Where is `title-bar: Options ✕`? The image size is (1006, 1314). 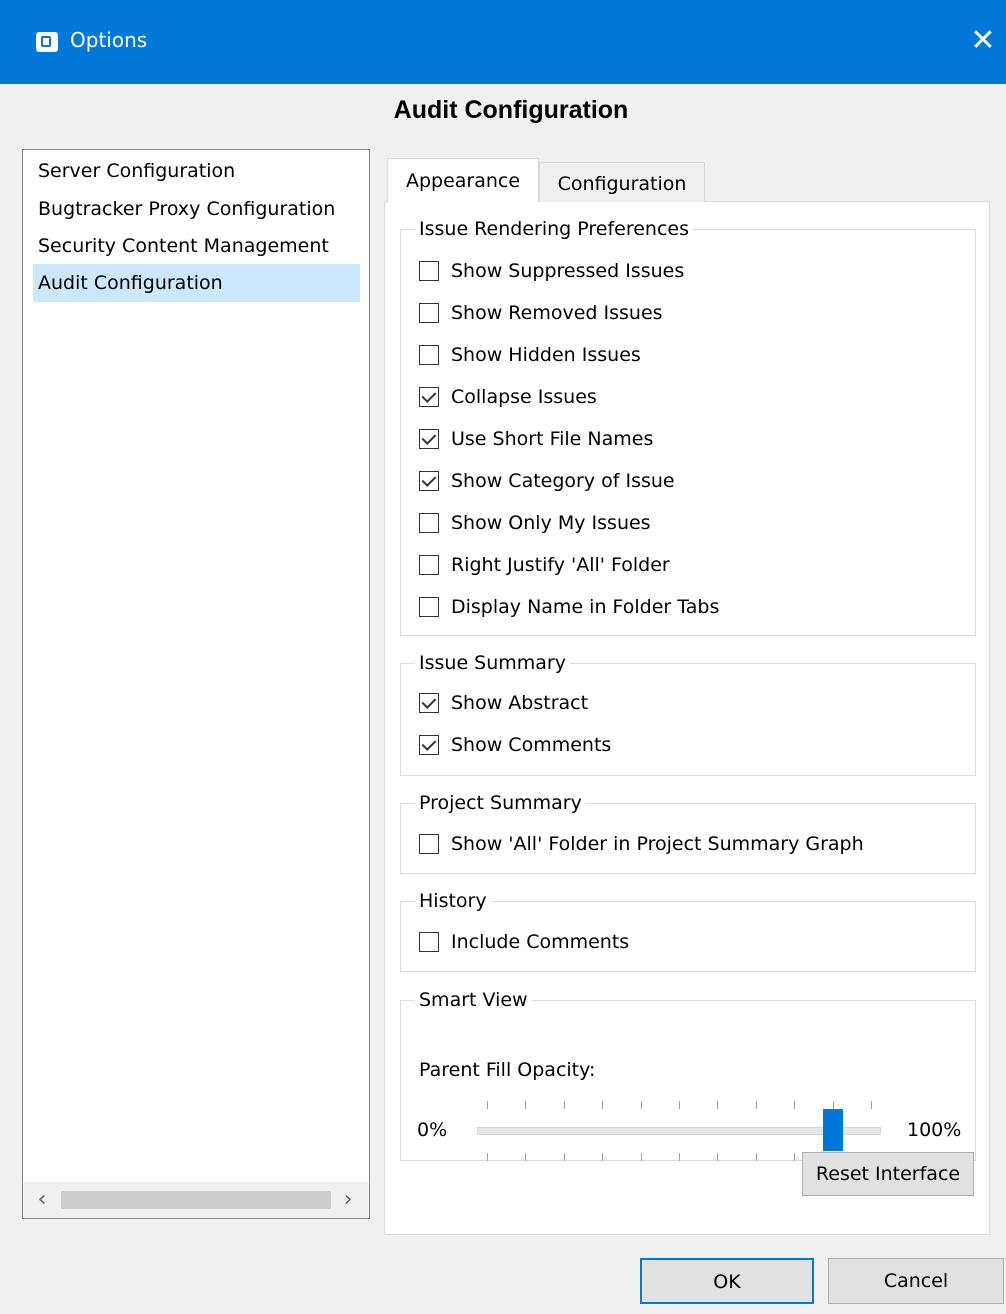
title-bar: Options ✕ is located at coordinates (503, 42).